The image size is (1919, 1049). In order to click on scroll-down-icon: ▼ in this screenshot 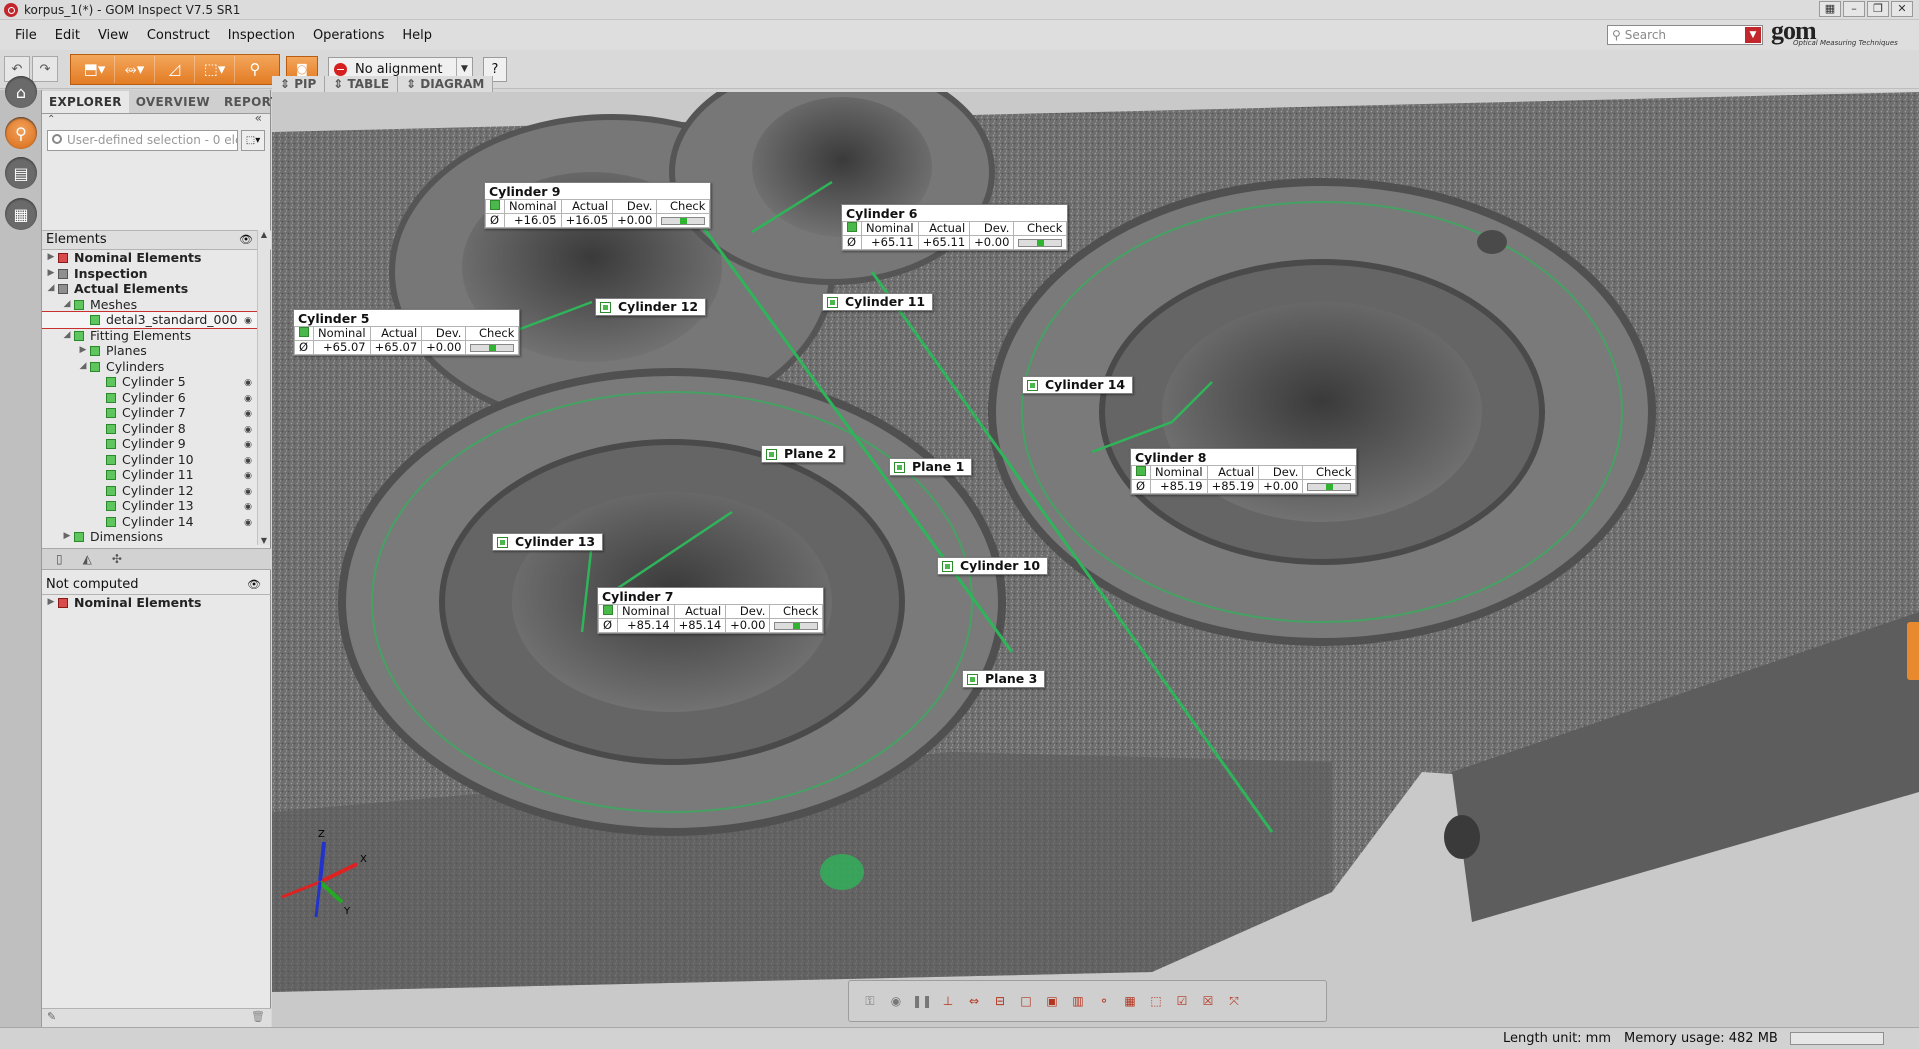, I will do `click(264, 540)`.